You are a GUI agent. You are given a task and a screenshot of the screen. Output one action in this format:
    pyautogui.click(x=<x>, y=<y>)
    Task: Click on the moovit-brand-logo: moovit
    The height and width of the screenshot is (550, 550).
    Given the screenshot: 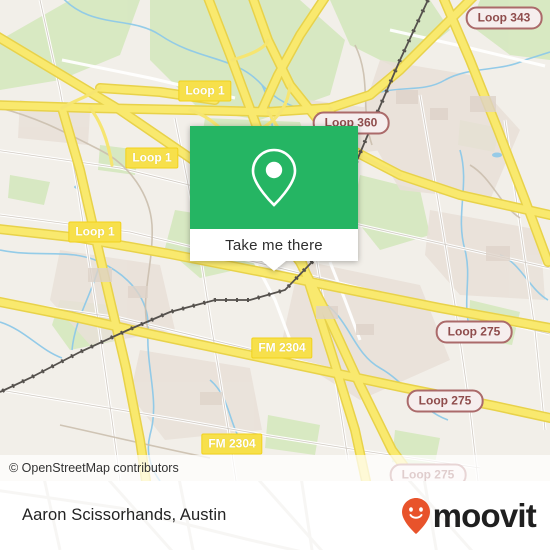 What is the action you would take?
    pyautogui.click(x=469, y=516)
    